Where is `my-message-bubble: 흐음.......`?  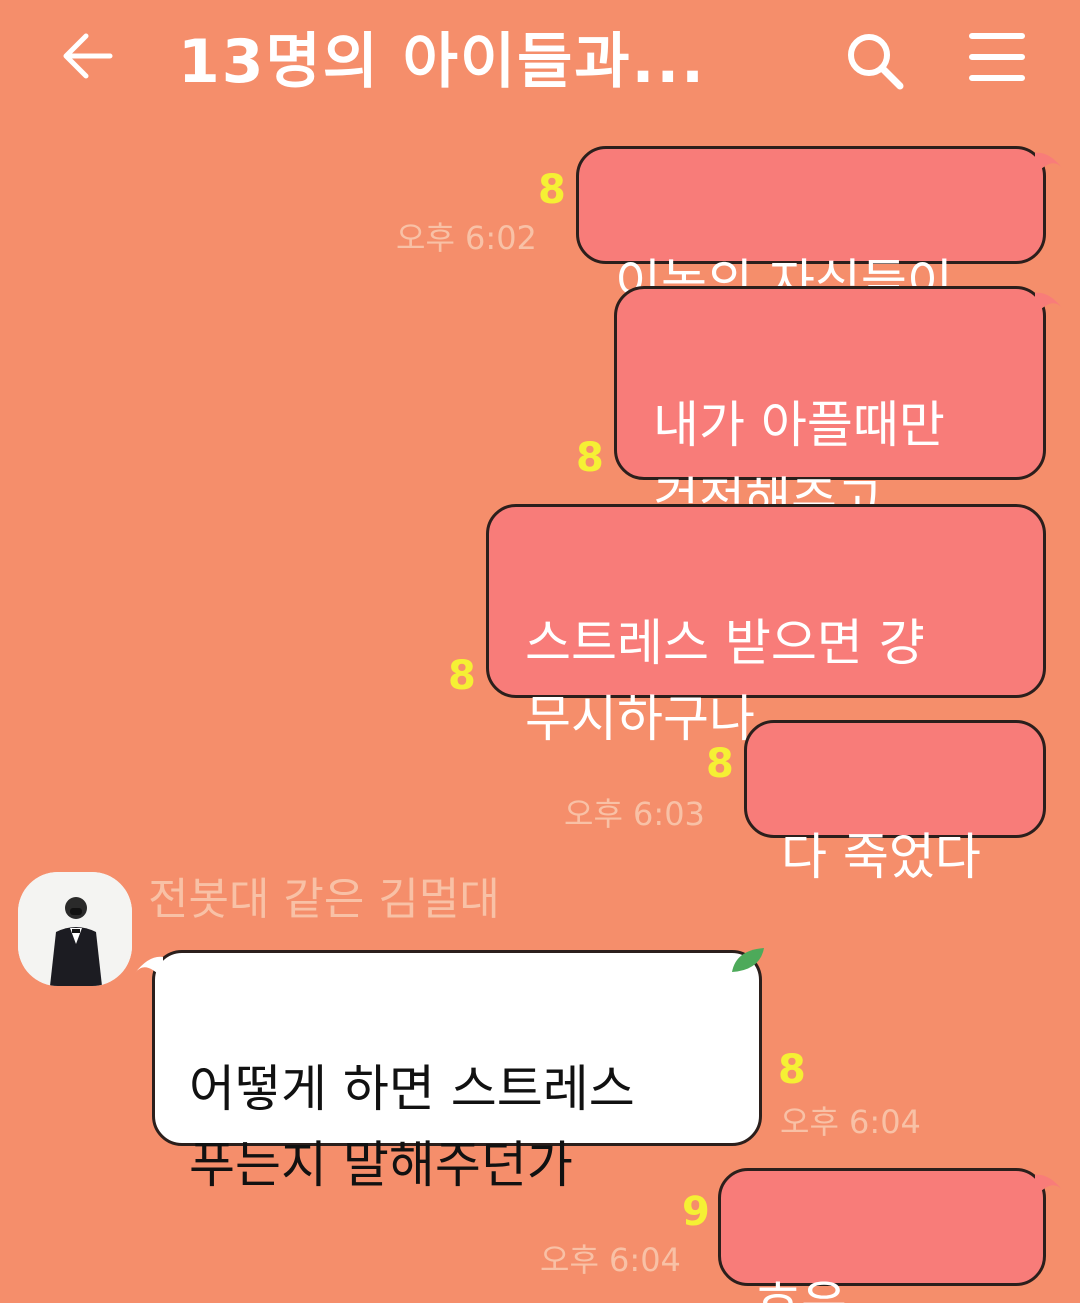 my-message-bubble: 흐음....... is located at coordinates (890, 1235).